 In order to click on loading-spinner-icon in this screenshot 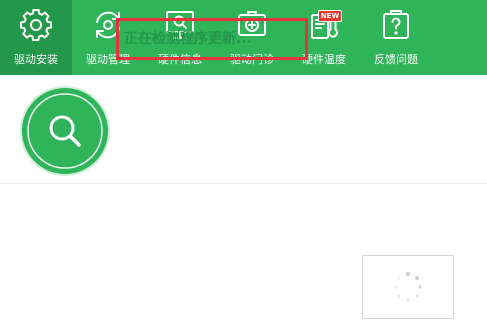, I will do `click(408, 286)`.